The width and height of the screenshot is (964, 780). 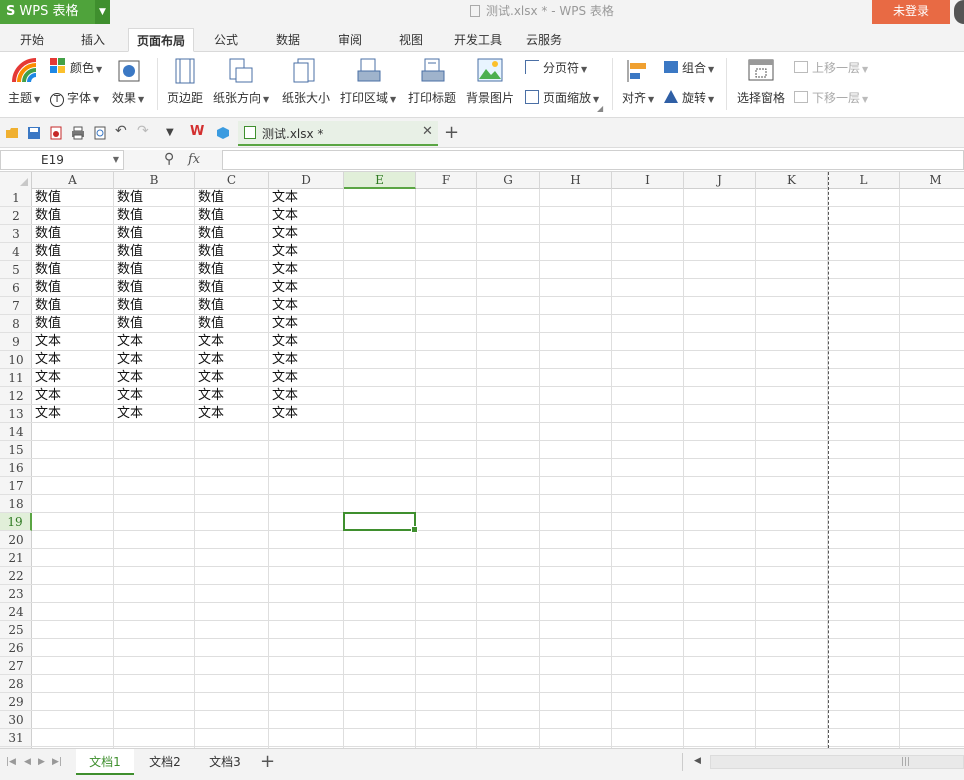 What do you see at coordinates (25, 72) in the screenshot?
I see `theme-icon` at bounding box center [25, 72].